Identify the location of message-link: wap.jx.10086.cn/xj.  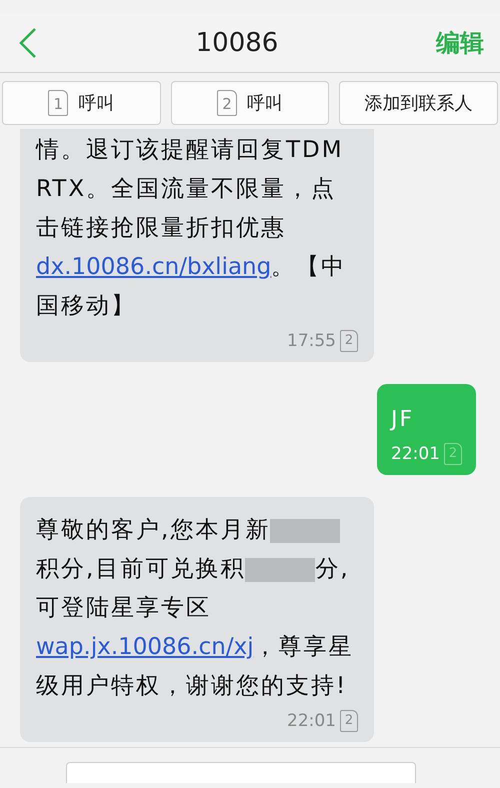
(145, 647).